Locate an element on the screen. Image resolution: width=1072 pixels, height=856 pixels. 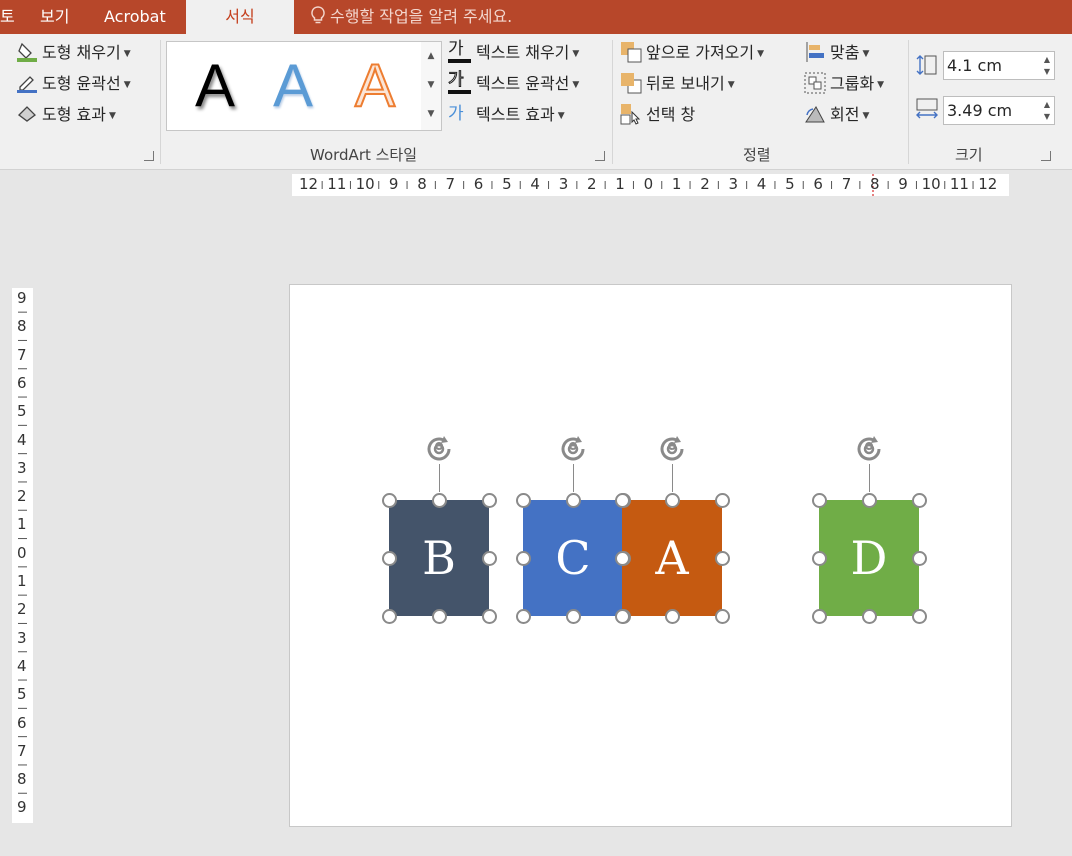
text-outline-button: 텍스트 윤곽선 ▼ is located at coordinates (527, 84).